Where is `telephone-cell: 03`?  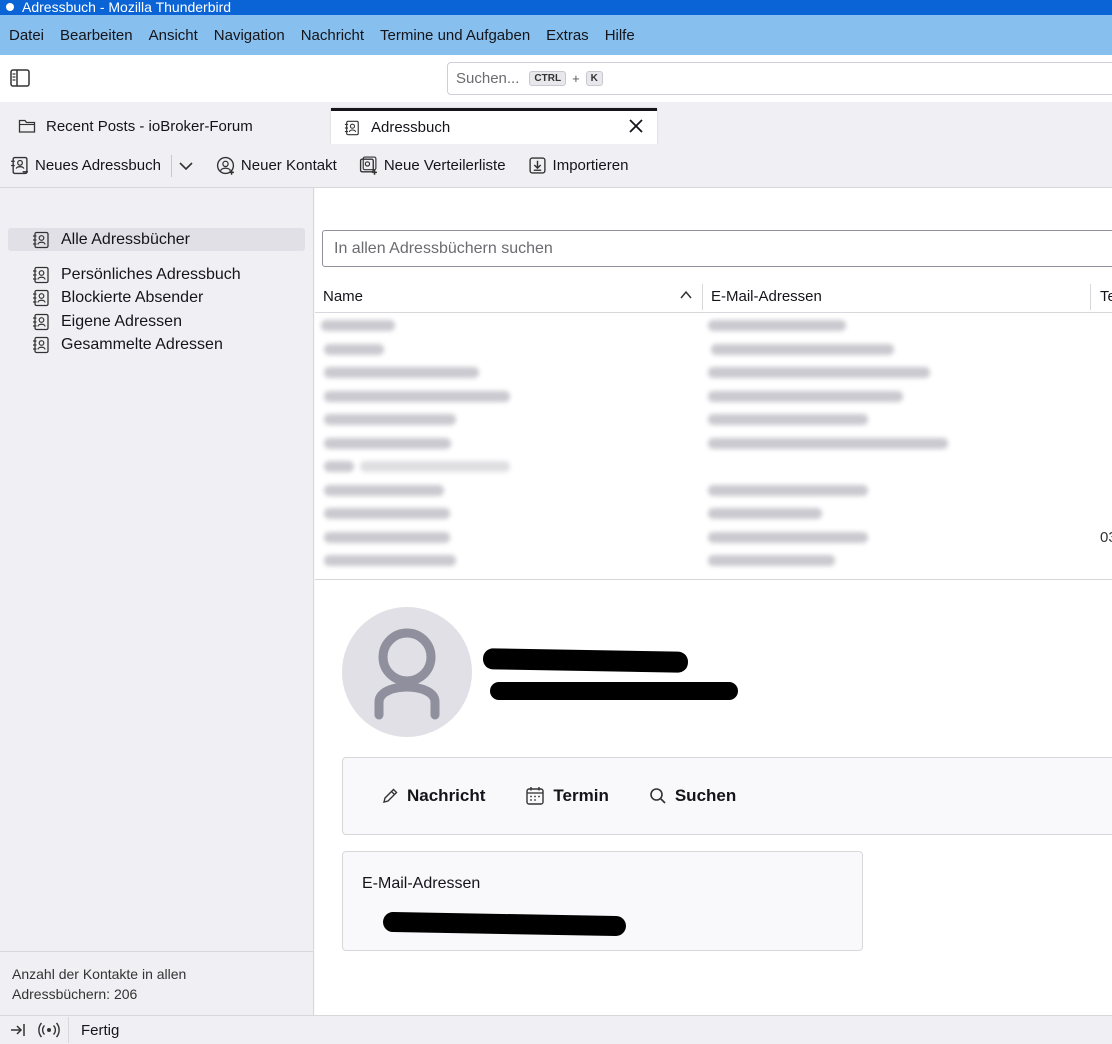 telephone-cell: 03 is located at coordinates (1106, 537).